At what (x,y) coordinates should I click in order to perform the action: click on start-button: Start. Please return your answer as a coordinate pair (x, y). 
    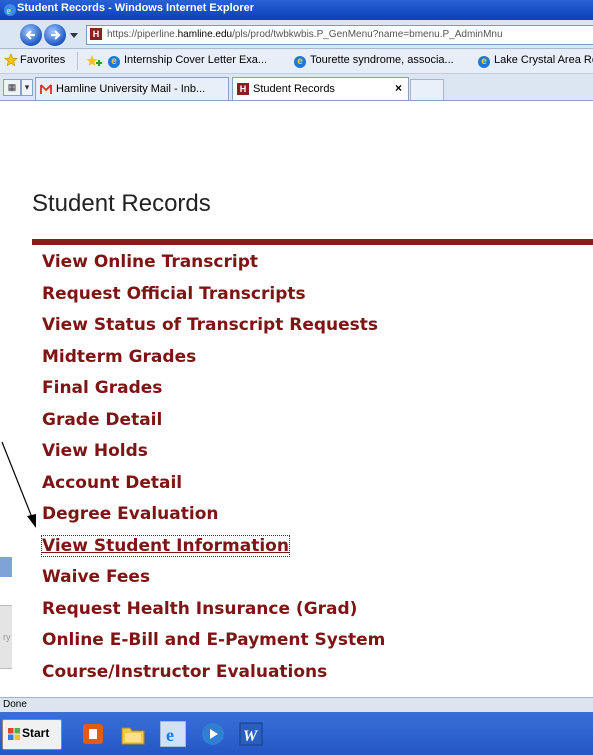
    Looking at the image, I should click on (32, 734).